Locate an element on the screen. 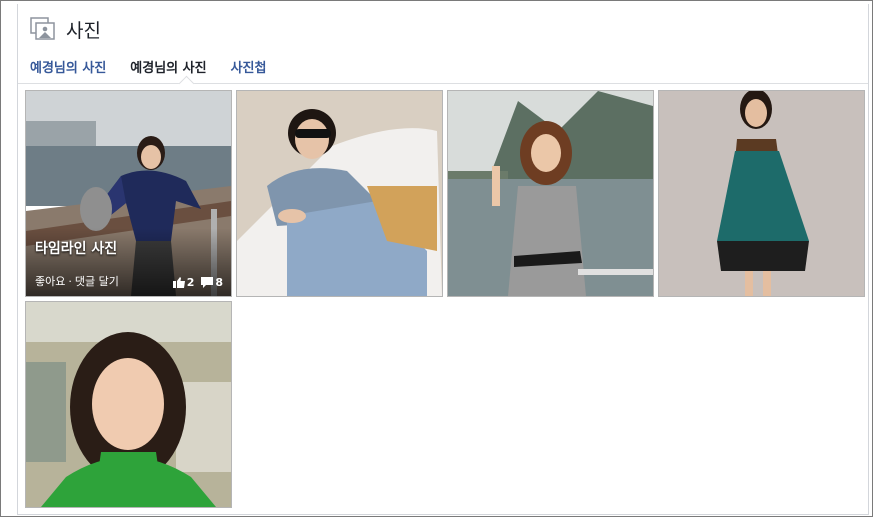 The height and width of the screenshot is (517, 873). comment-count: 8 is located at coordinates (219, 282).